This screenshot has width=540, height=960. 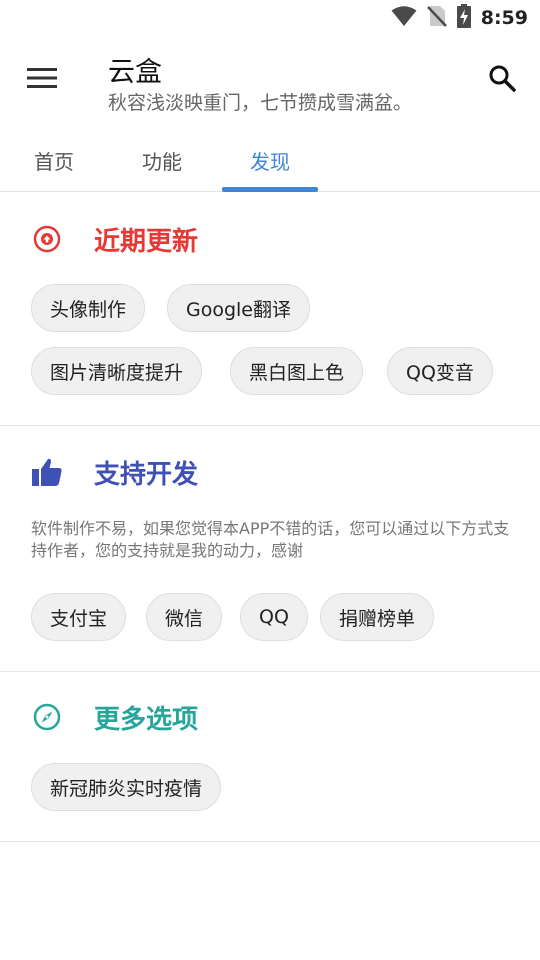 What do you see at coordinates (88, 308) in the screenshot?
I see `chip-avatar-maker: 头像制作` at bounding box center [88, 308].